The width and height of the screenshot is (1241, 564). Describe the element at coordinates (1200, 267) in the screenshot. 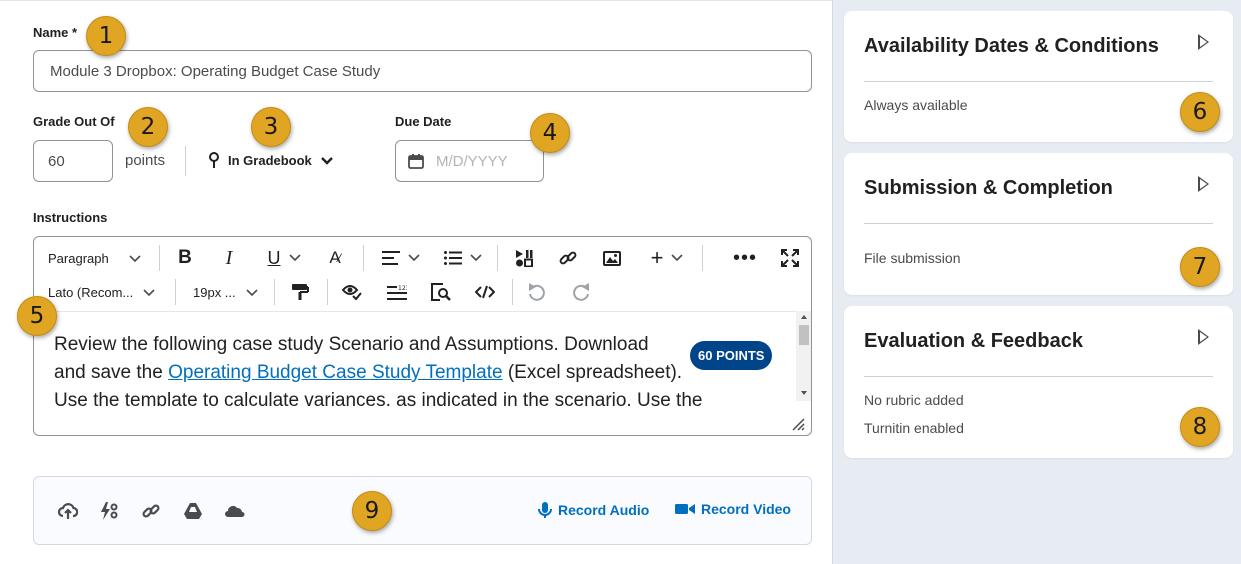

I see `callout-badge: 7` at that location.